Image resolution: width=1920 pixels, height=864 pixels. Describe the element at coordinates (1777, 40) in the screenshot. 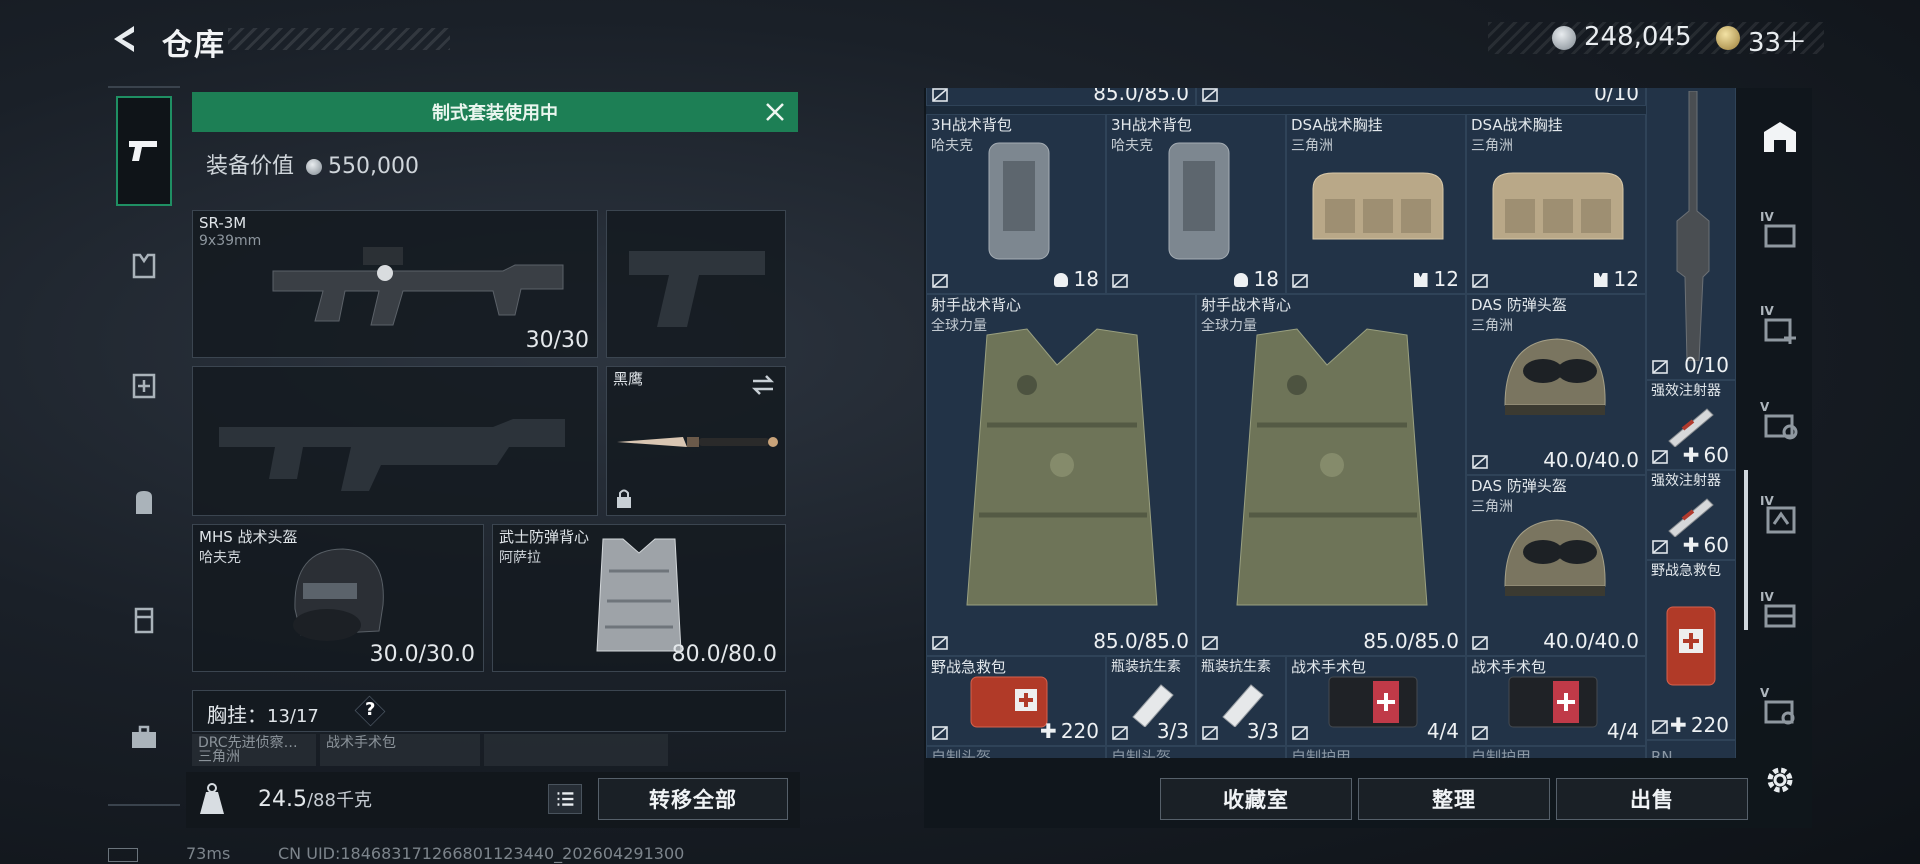

I see `ticket-amount: 33＋` at that location.